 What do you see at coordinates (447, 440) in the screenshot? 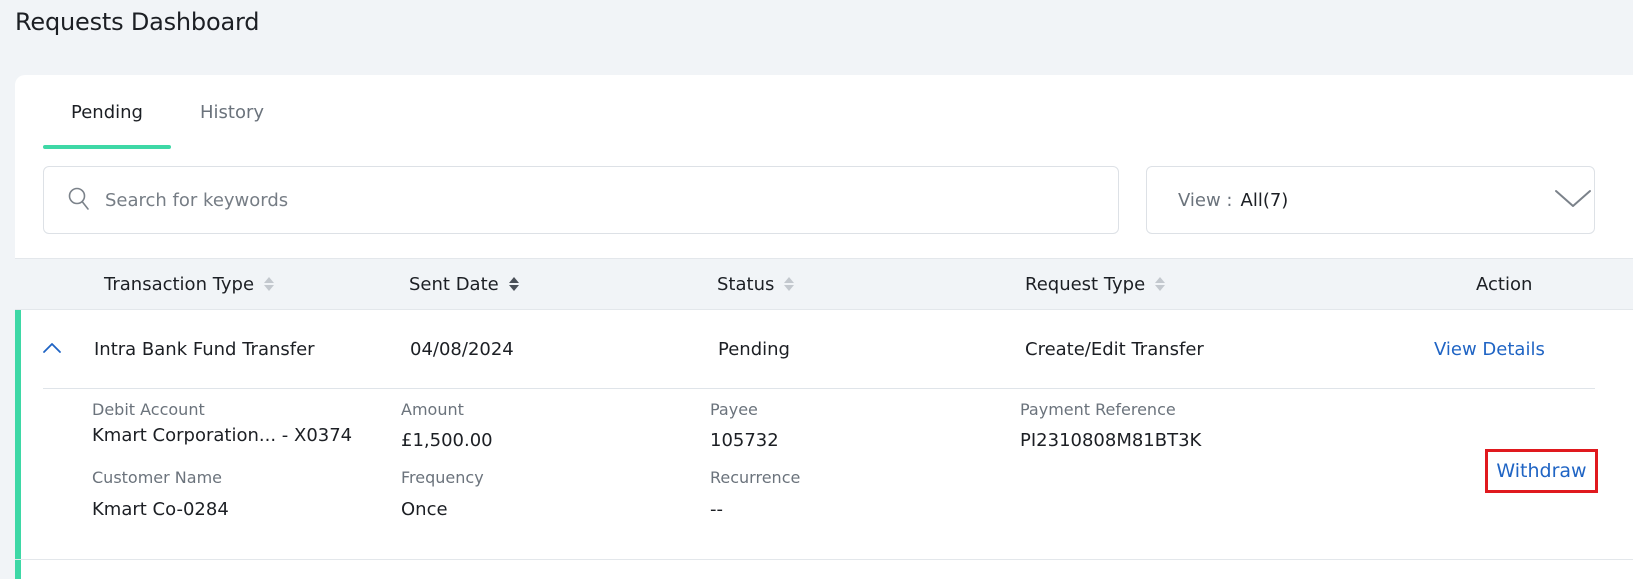
I see `detail-value-amount: £1,500.00` at bounding box center [447, 440].